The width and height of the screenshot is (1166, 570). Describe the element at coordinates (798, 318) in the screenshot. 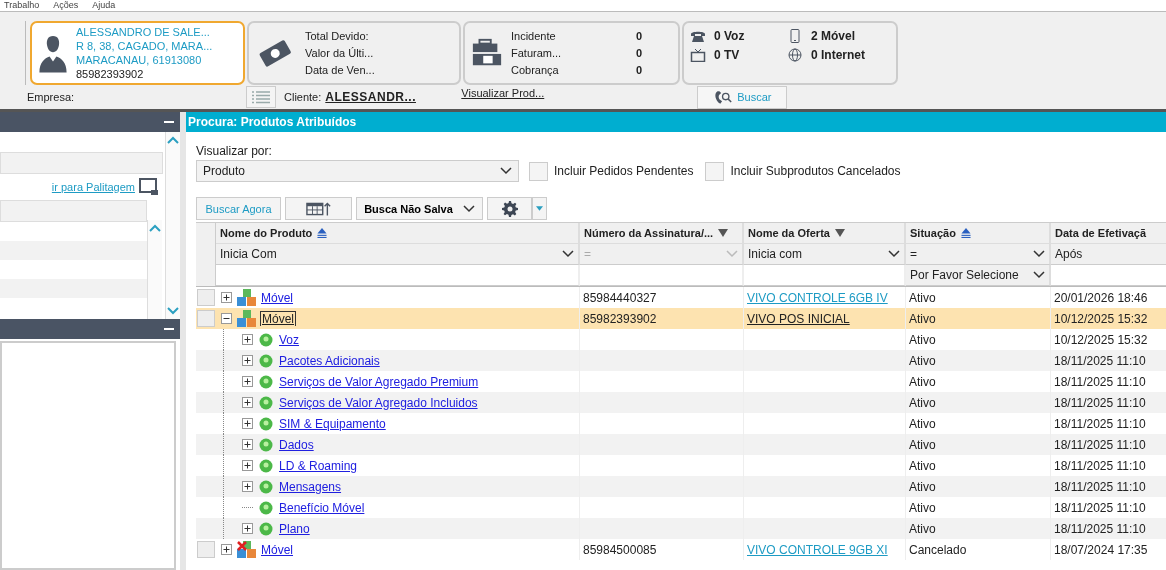

I see `offer-link: VIVO POS INICIAL` at that location.